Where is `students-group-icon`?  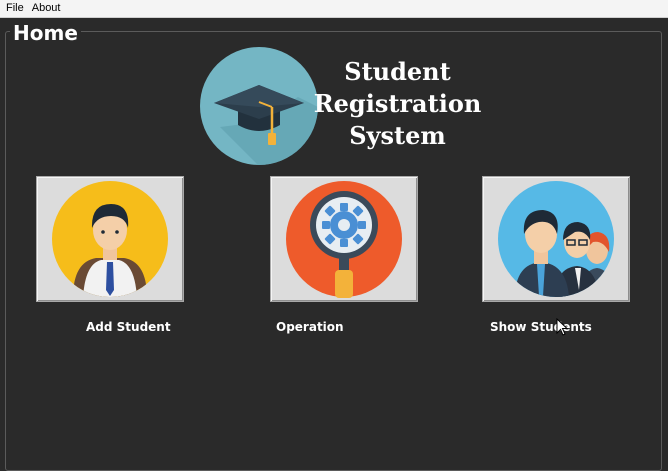
students-group-icon is located at coordinates (556, 239).